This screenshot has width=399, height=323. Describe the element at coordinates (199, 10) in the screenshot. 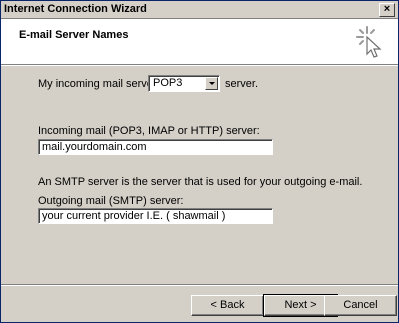

I see `title-bar: Internet Connection Wizard ×` at that location.